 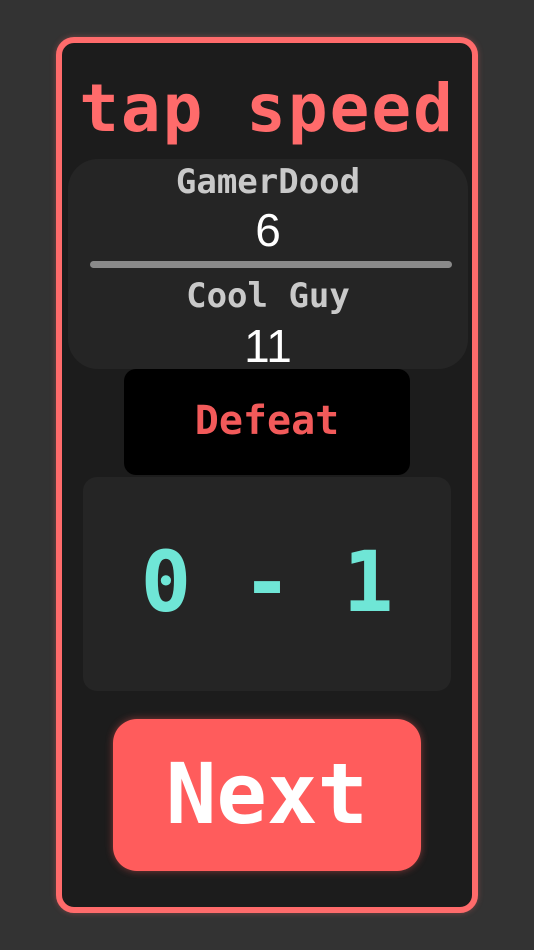 I want to click on score-divider, so click(x=271, y=264).